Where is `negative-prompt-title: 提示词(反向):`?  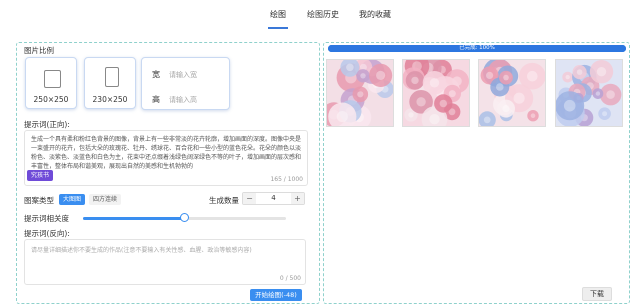 negative-prompt-title: 提示词(反向): is located at coordinates (47, 233).